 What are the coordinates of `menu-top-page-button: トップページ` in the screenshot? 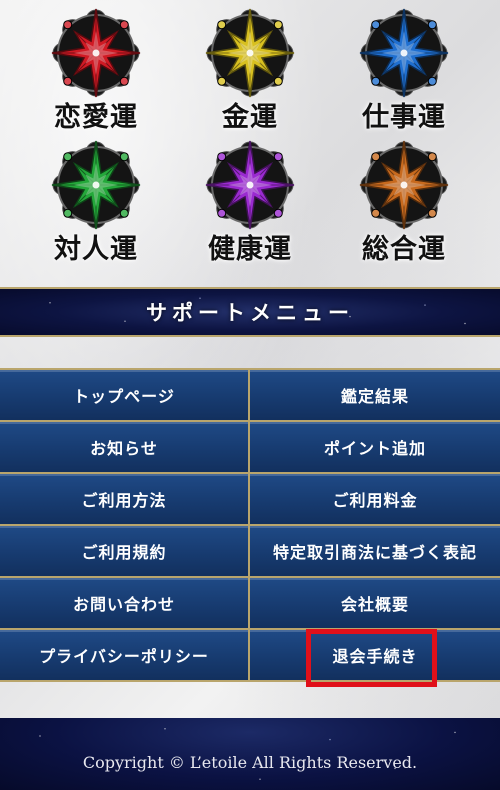 It's located at (125, 396).